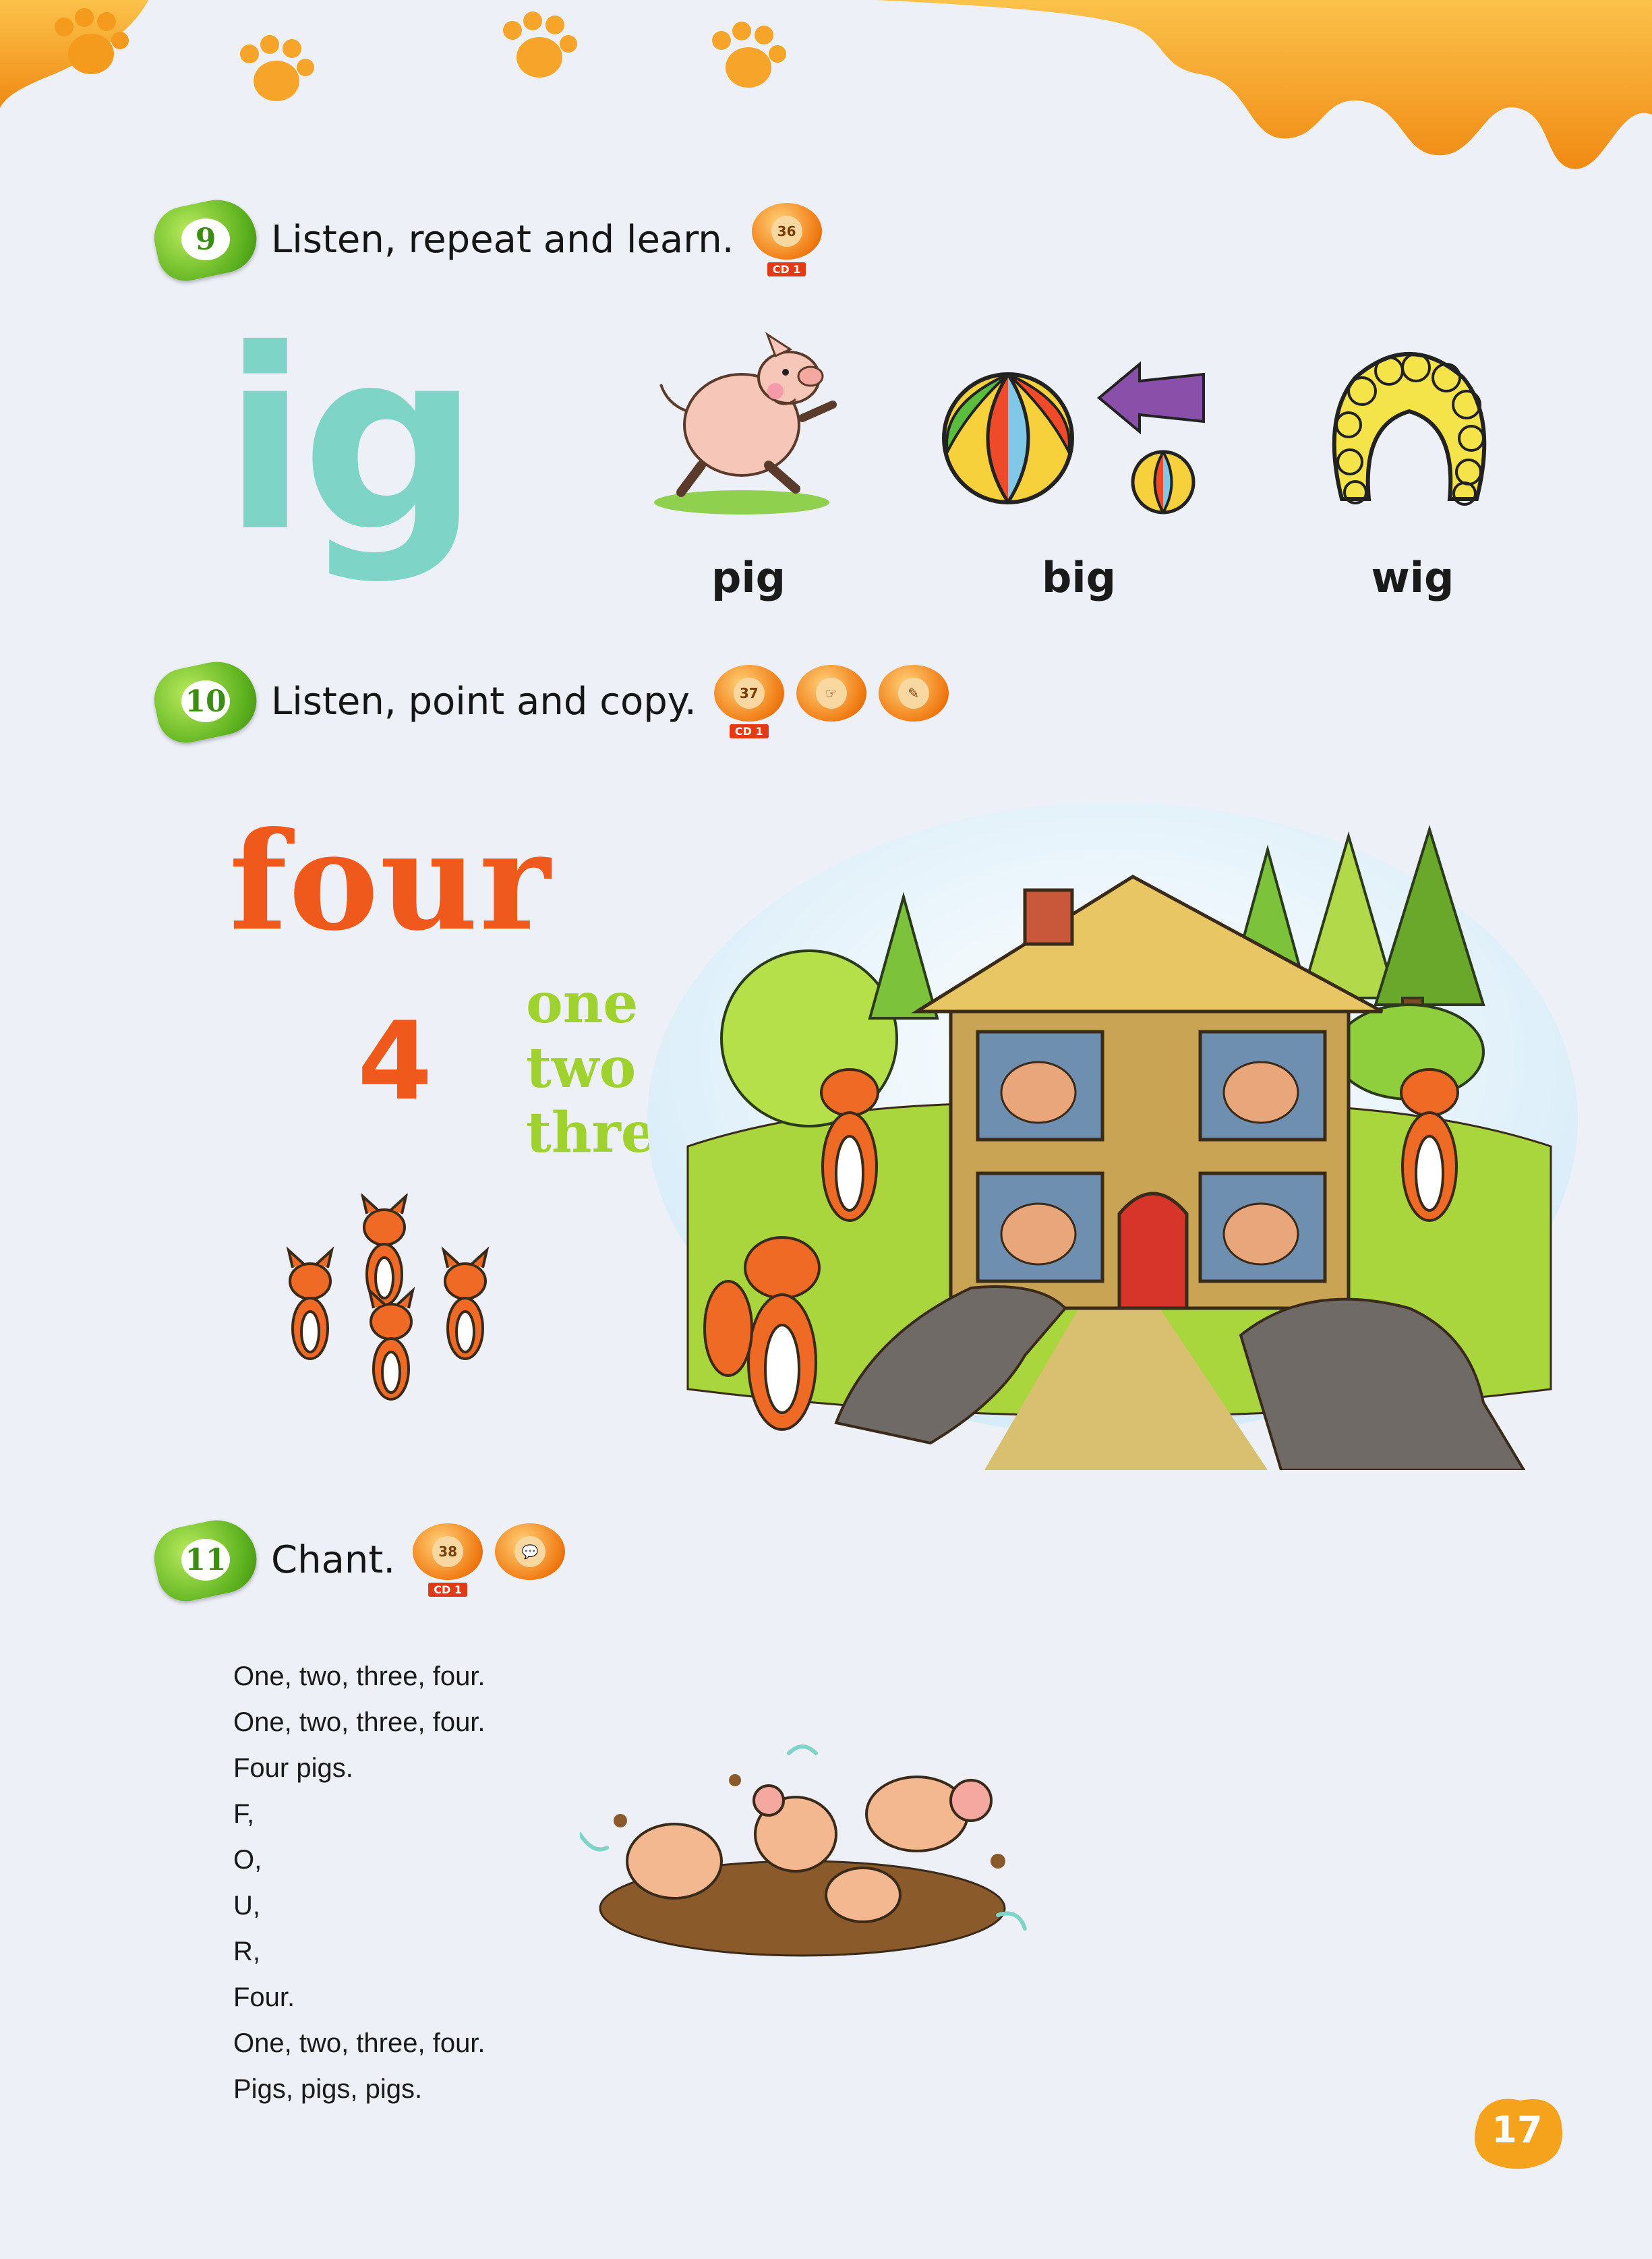 This screenshot has height=2259, width=1652. What do you see at coordinates (205, 239) in the screenshot?
I see `exercise-number-badge: 9` at bounding box center [205, 239].